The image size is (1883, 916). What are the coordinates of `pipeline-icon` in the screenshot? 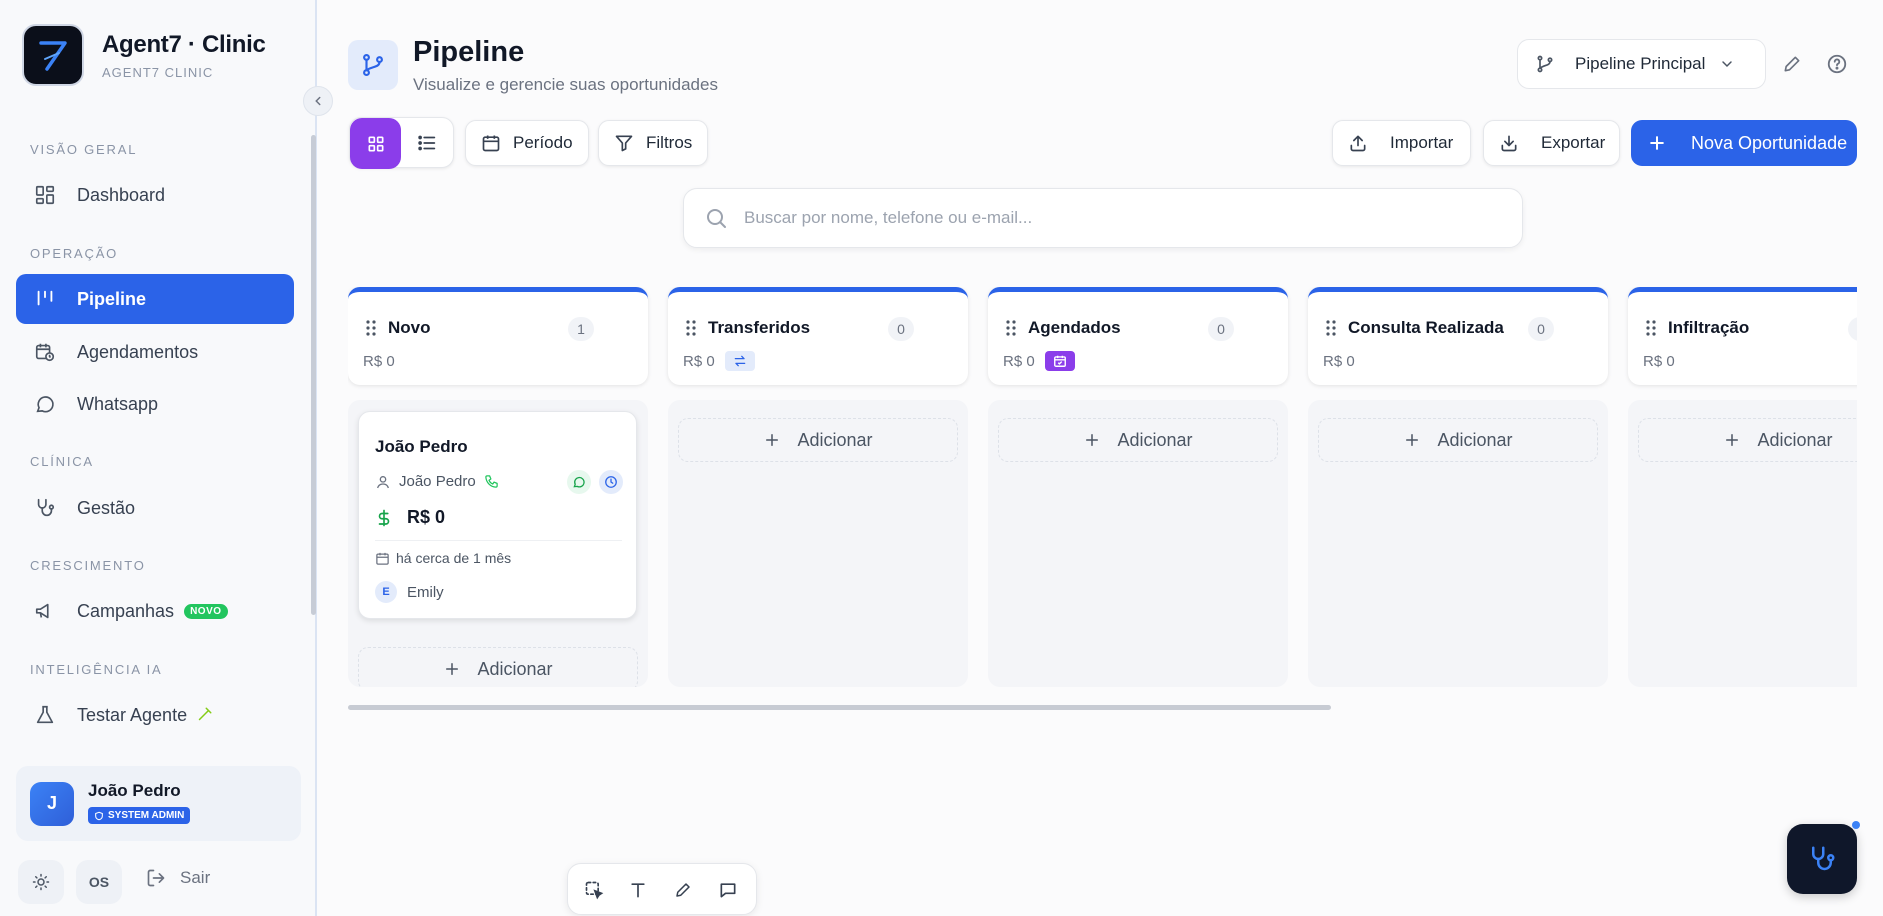 It's located at (45, 299).